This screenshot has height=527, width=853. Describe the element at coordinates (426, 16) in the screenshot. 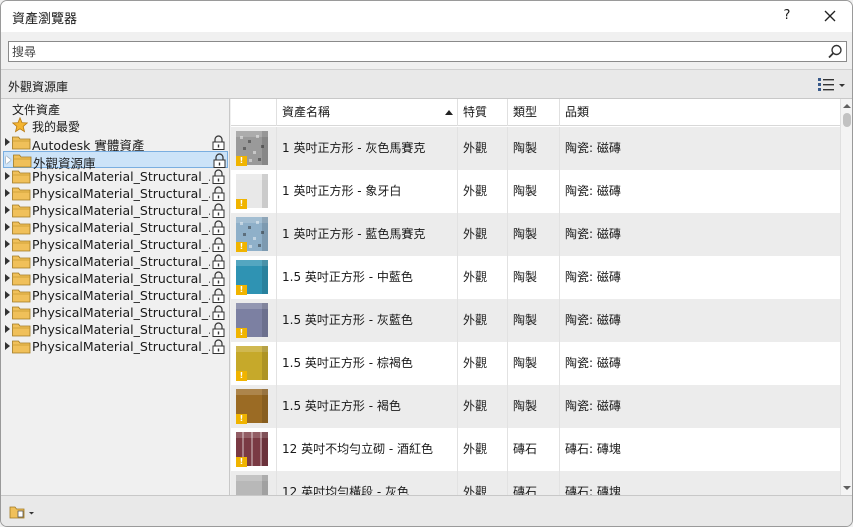

I see `title-bar: 資產瀏覽器 ?` at that location.